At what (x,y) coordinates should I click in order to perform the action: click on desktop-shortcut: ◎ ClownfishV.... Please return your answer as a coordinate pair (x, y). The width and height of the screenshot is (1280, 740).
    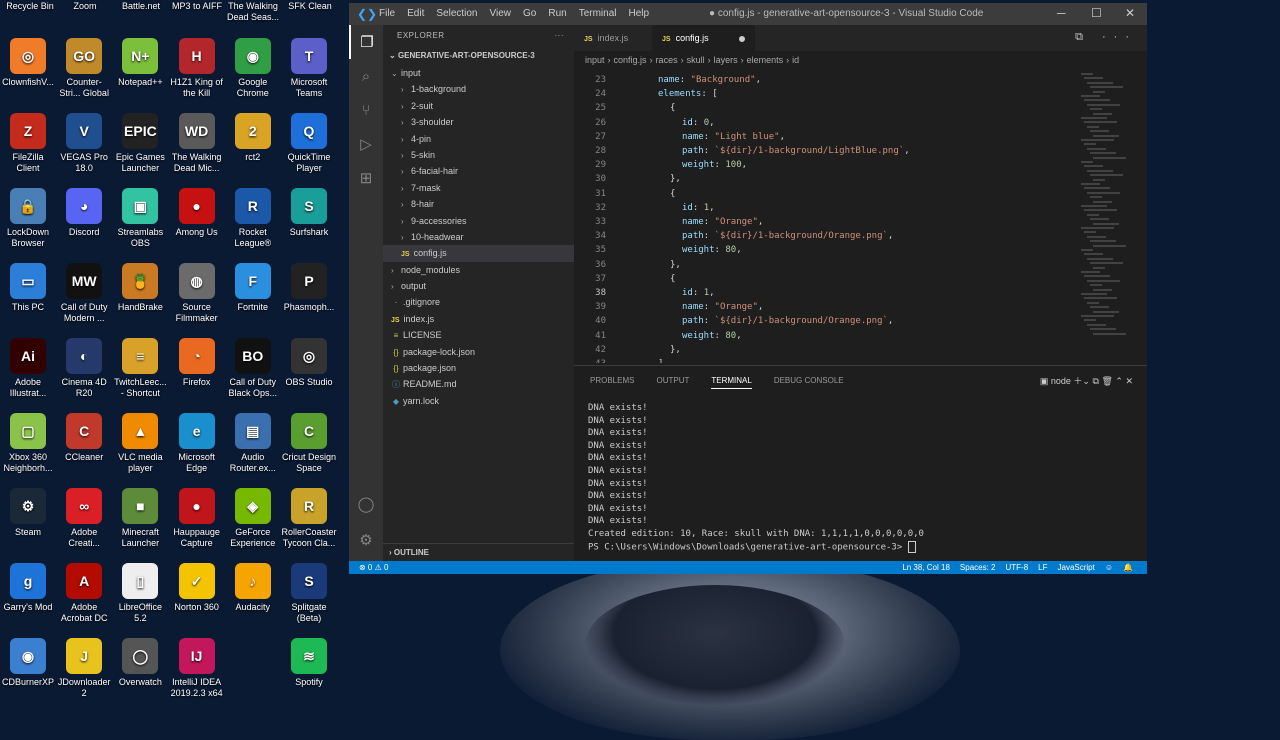
    Looking at the image, I should click on (28, 63).